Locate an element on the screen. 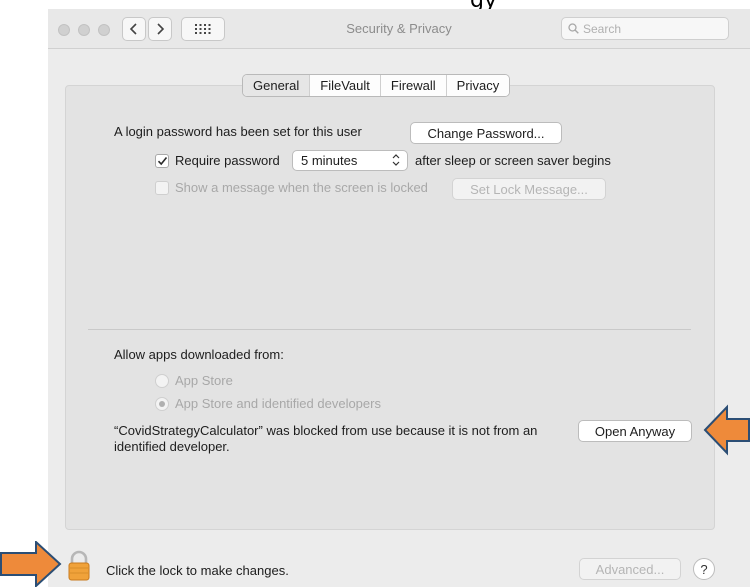 This screenshot has width=750, height=587. arrow-right-icon is located at coordinates (31, 564).